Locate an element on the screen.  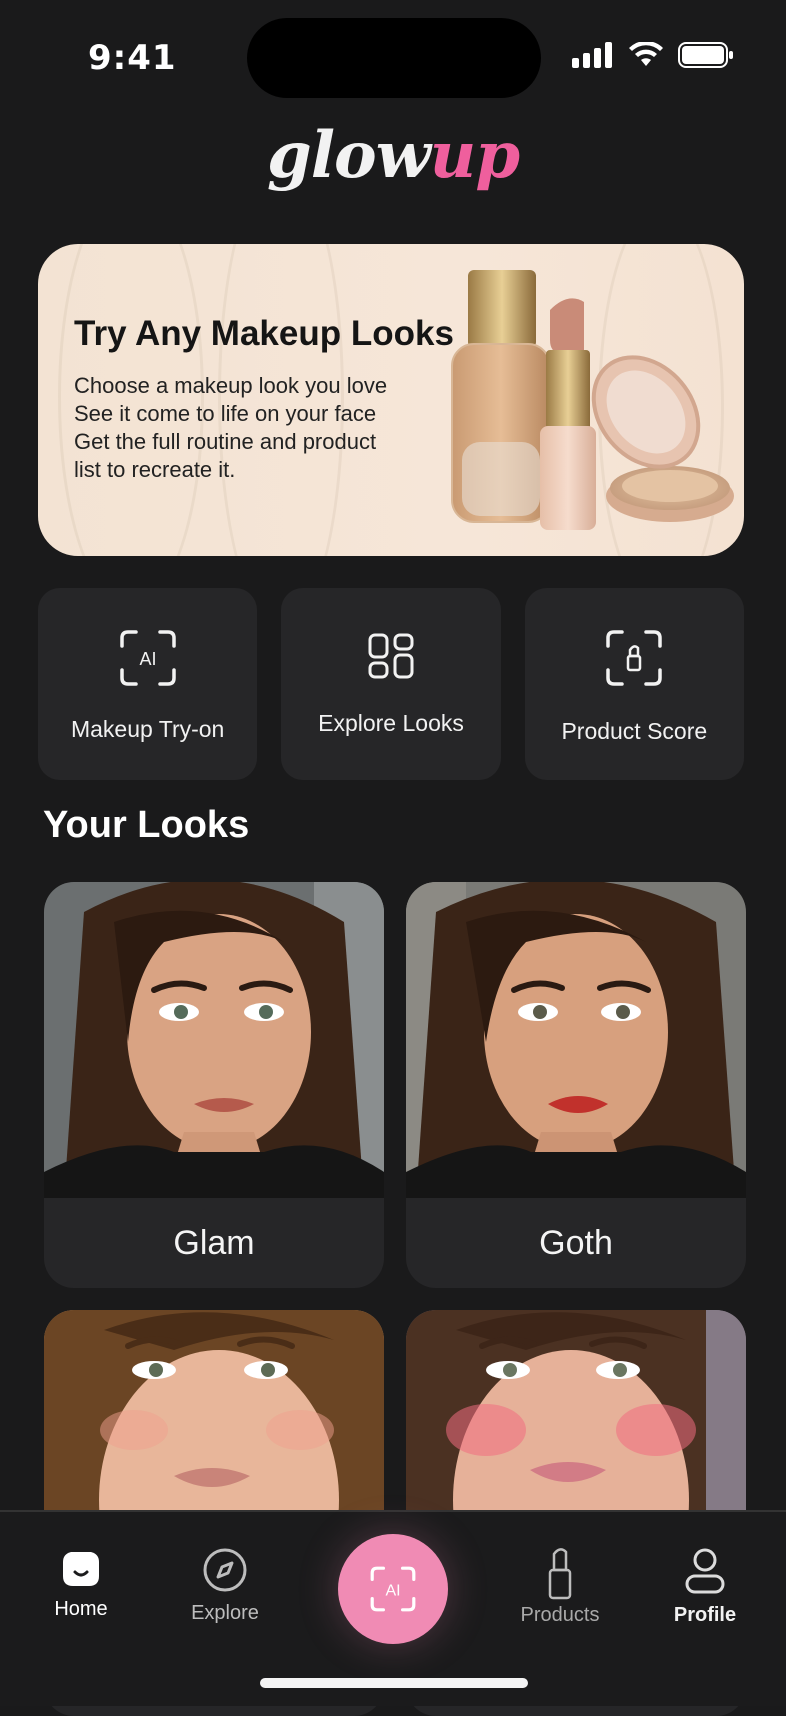
nav-home: Home is located at coordinates (81, 1584).